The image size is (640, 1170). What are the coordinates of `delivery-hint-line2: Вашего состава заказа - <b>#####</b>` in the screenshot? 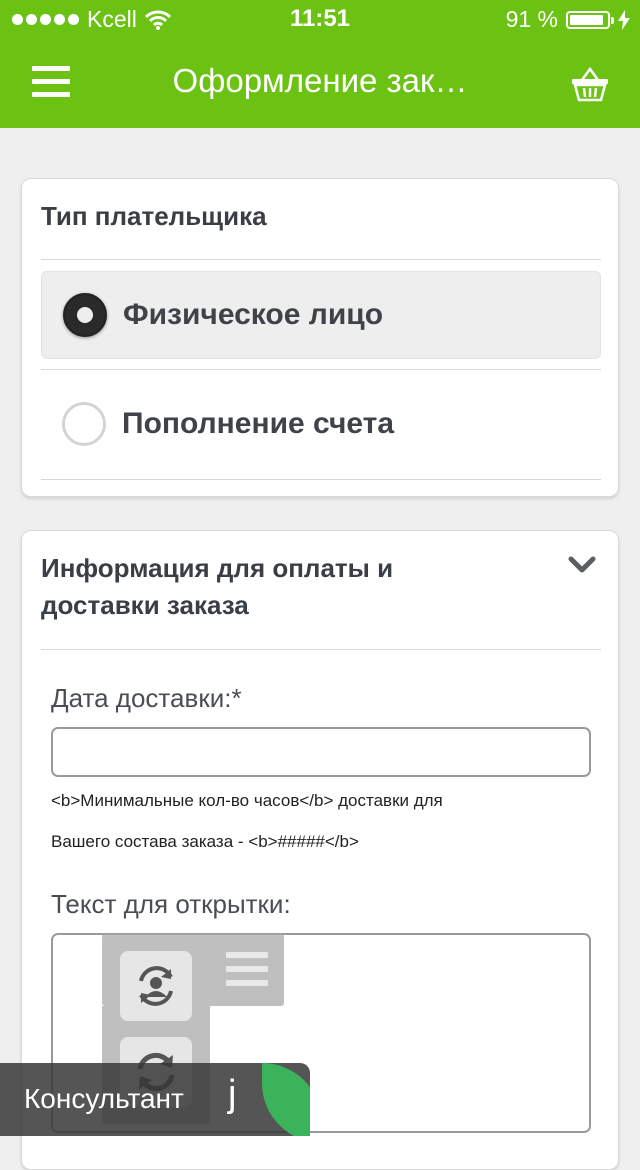 It's located at (205, 841).